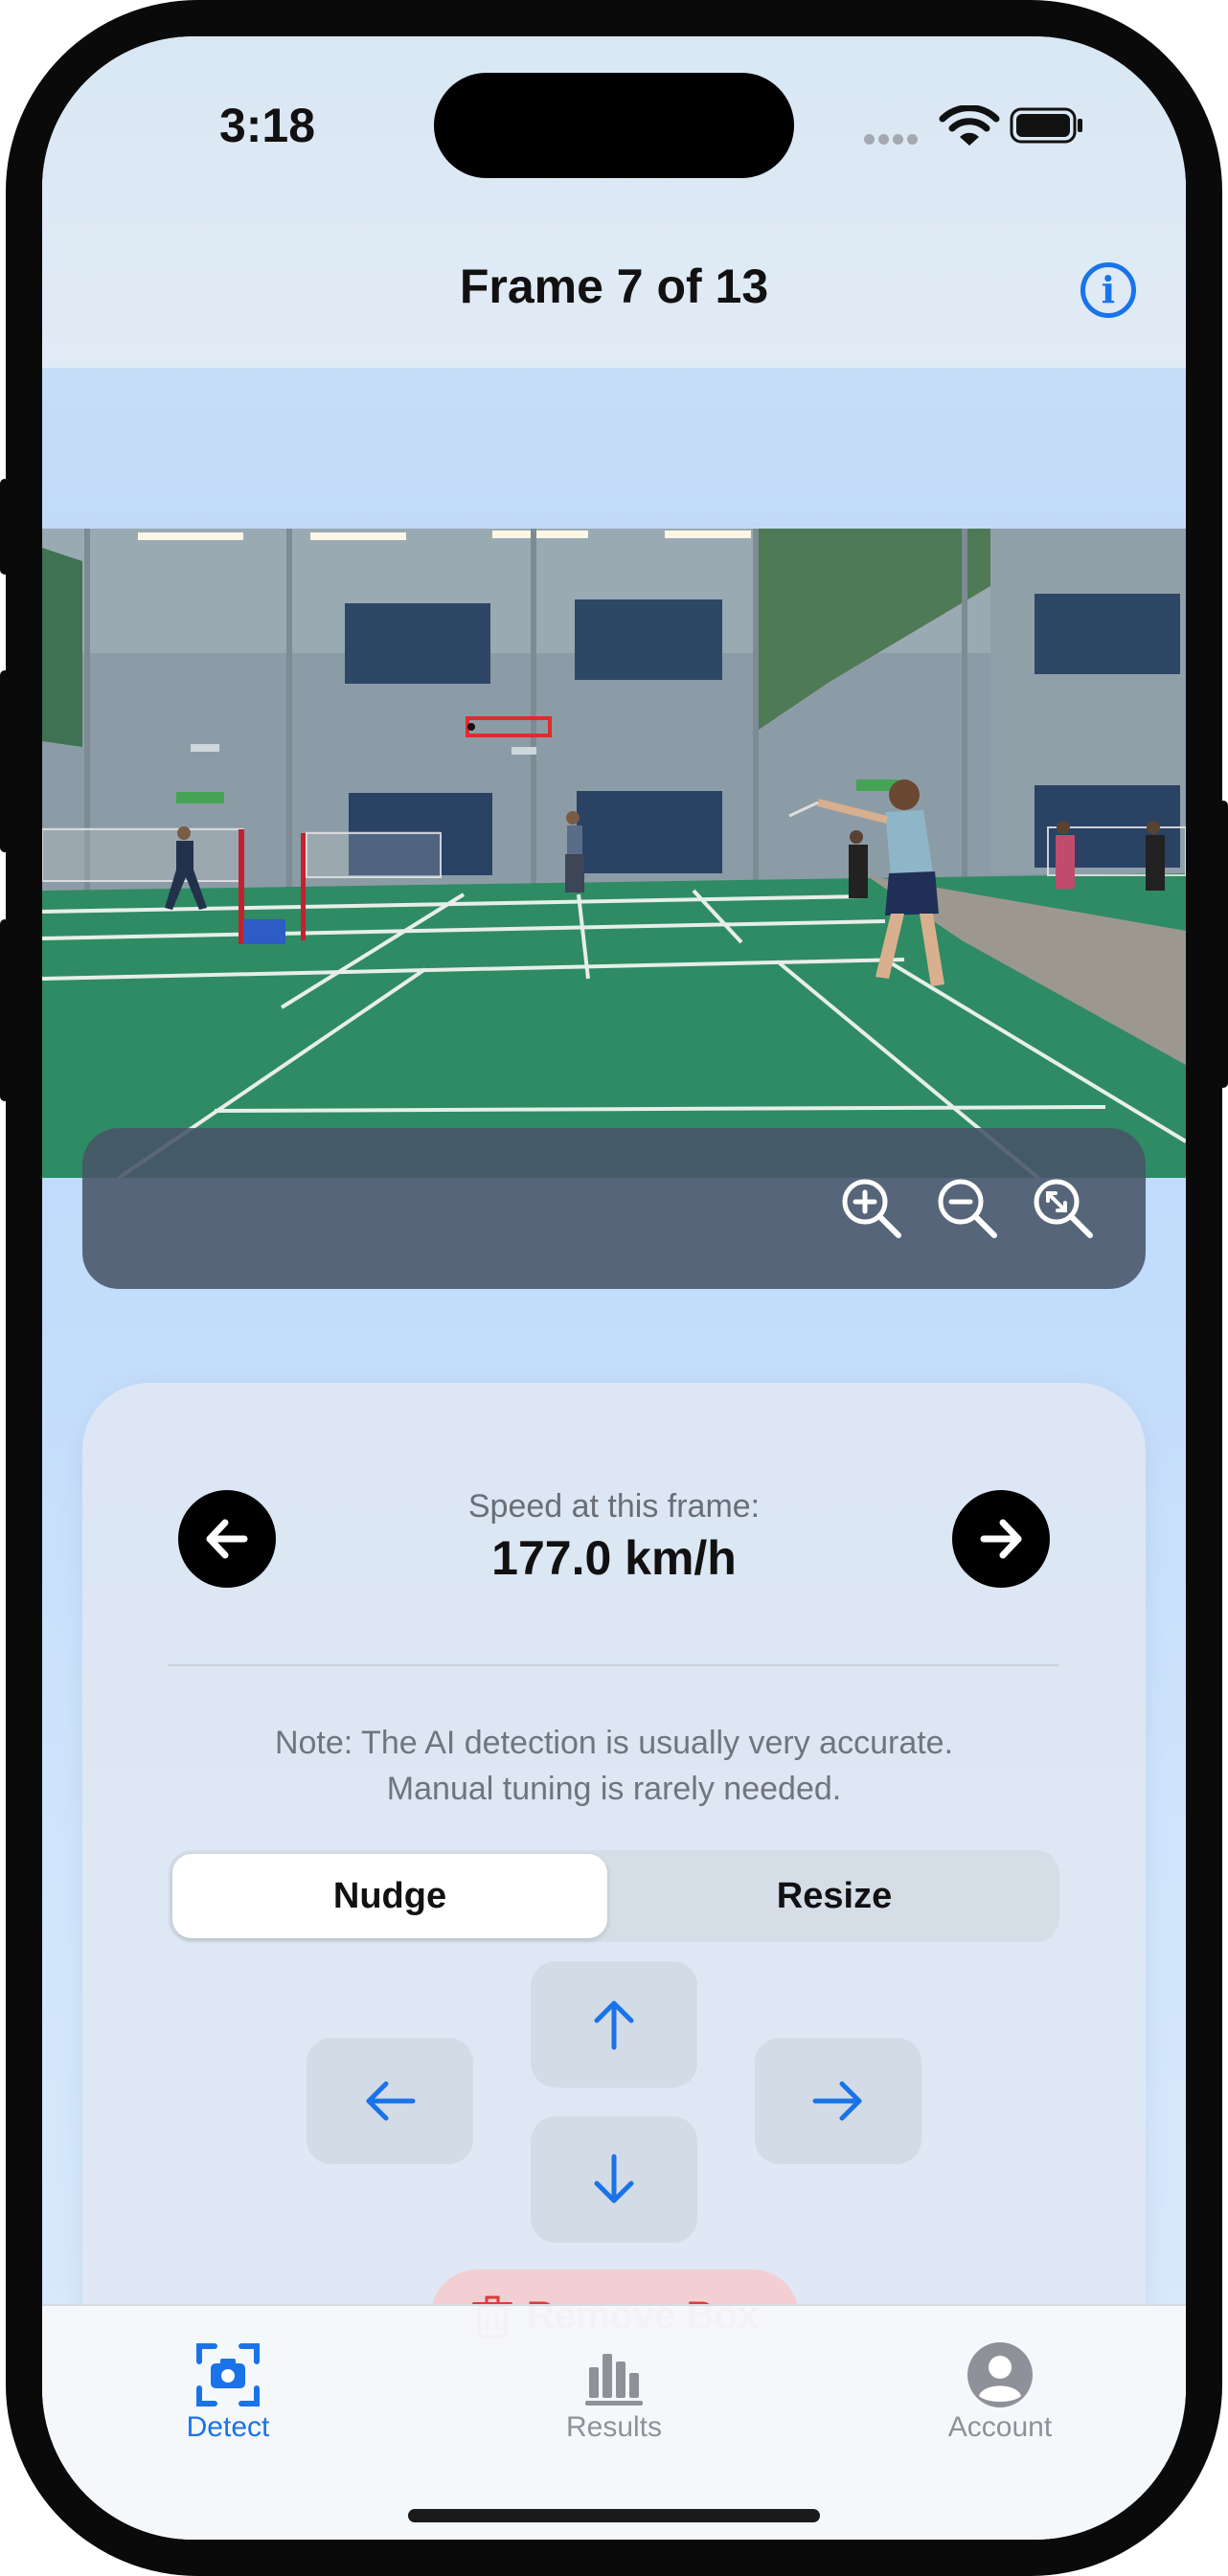 This screenshot has width=1228, height=2576. Describe the element at coordinates (1000, 2374) in the screenshot. I see `person-icon` at that location.